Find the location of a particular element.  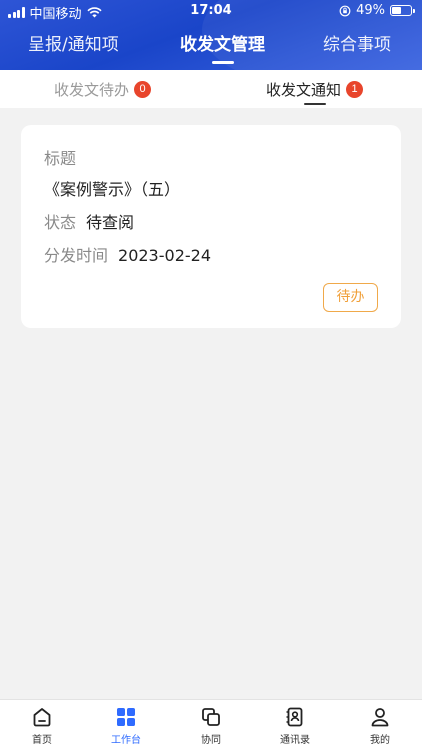

nav-collaborate: 协同 is located at coordinates (211, 726).